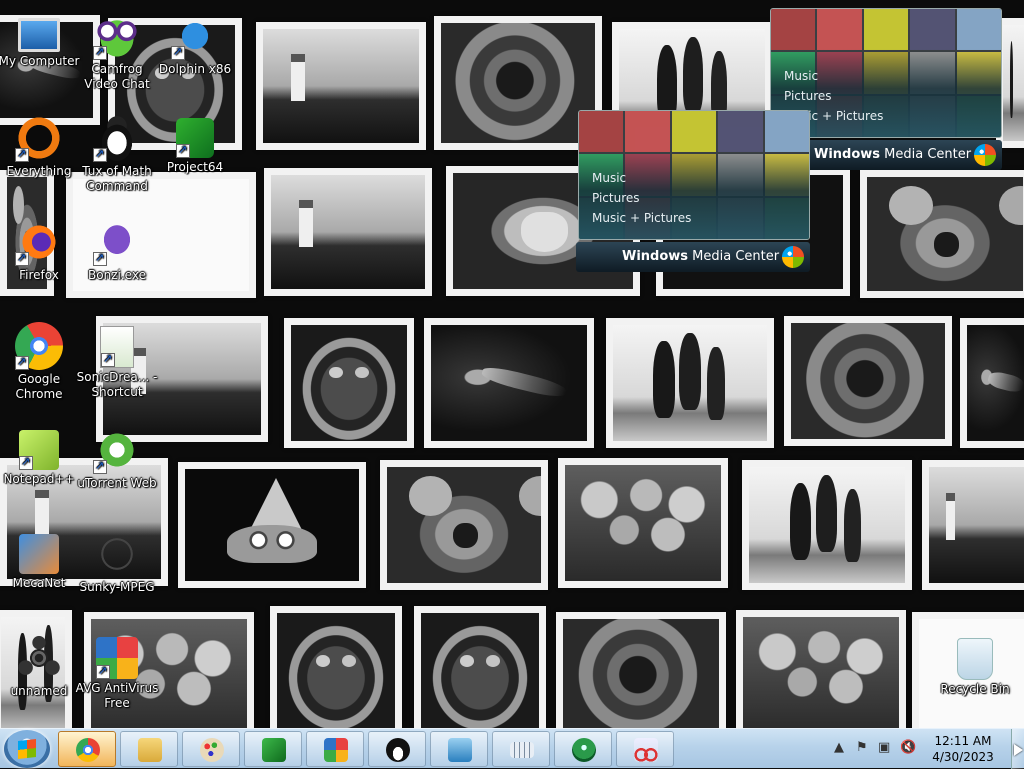 The image size is (1024, 769). Describe the element at coordinates (117, 384) in the screenshot. I see `desktop-icon-label: SonicDrea... - Shortcut` at that location.